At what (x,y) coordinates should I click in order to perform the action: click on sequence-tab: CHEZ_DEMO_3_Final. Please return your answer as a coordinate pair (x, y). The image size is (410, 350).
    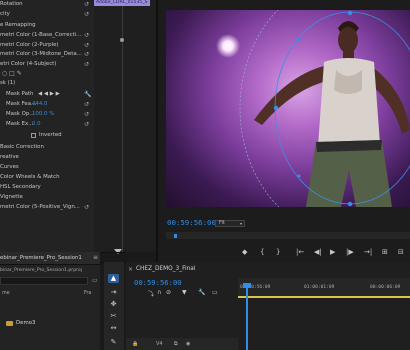
    Looking at the image, I should click on (165, 269).